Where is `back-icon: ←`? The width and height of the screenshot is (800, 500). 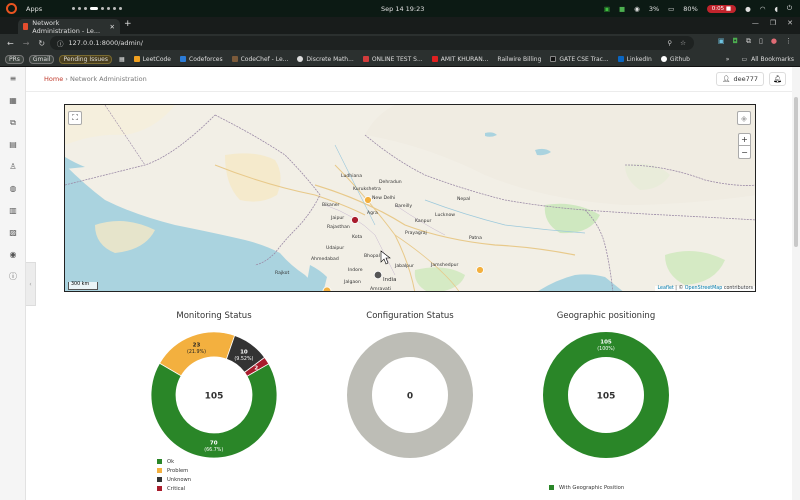 back-icon: ← is located at coordinates (10, 43).